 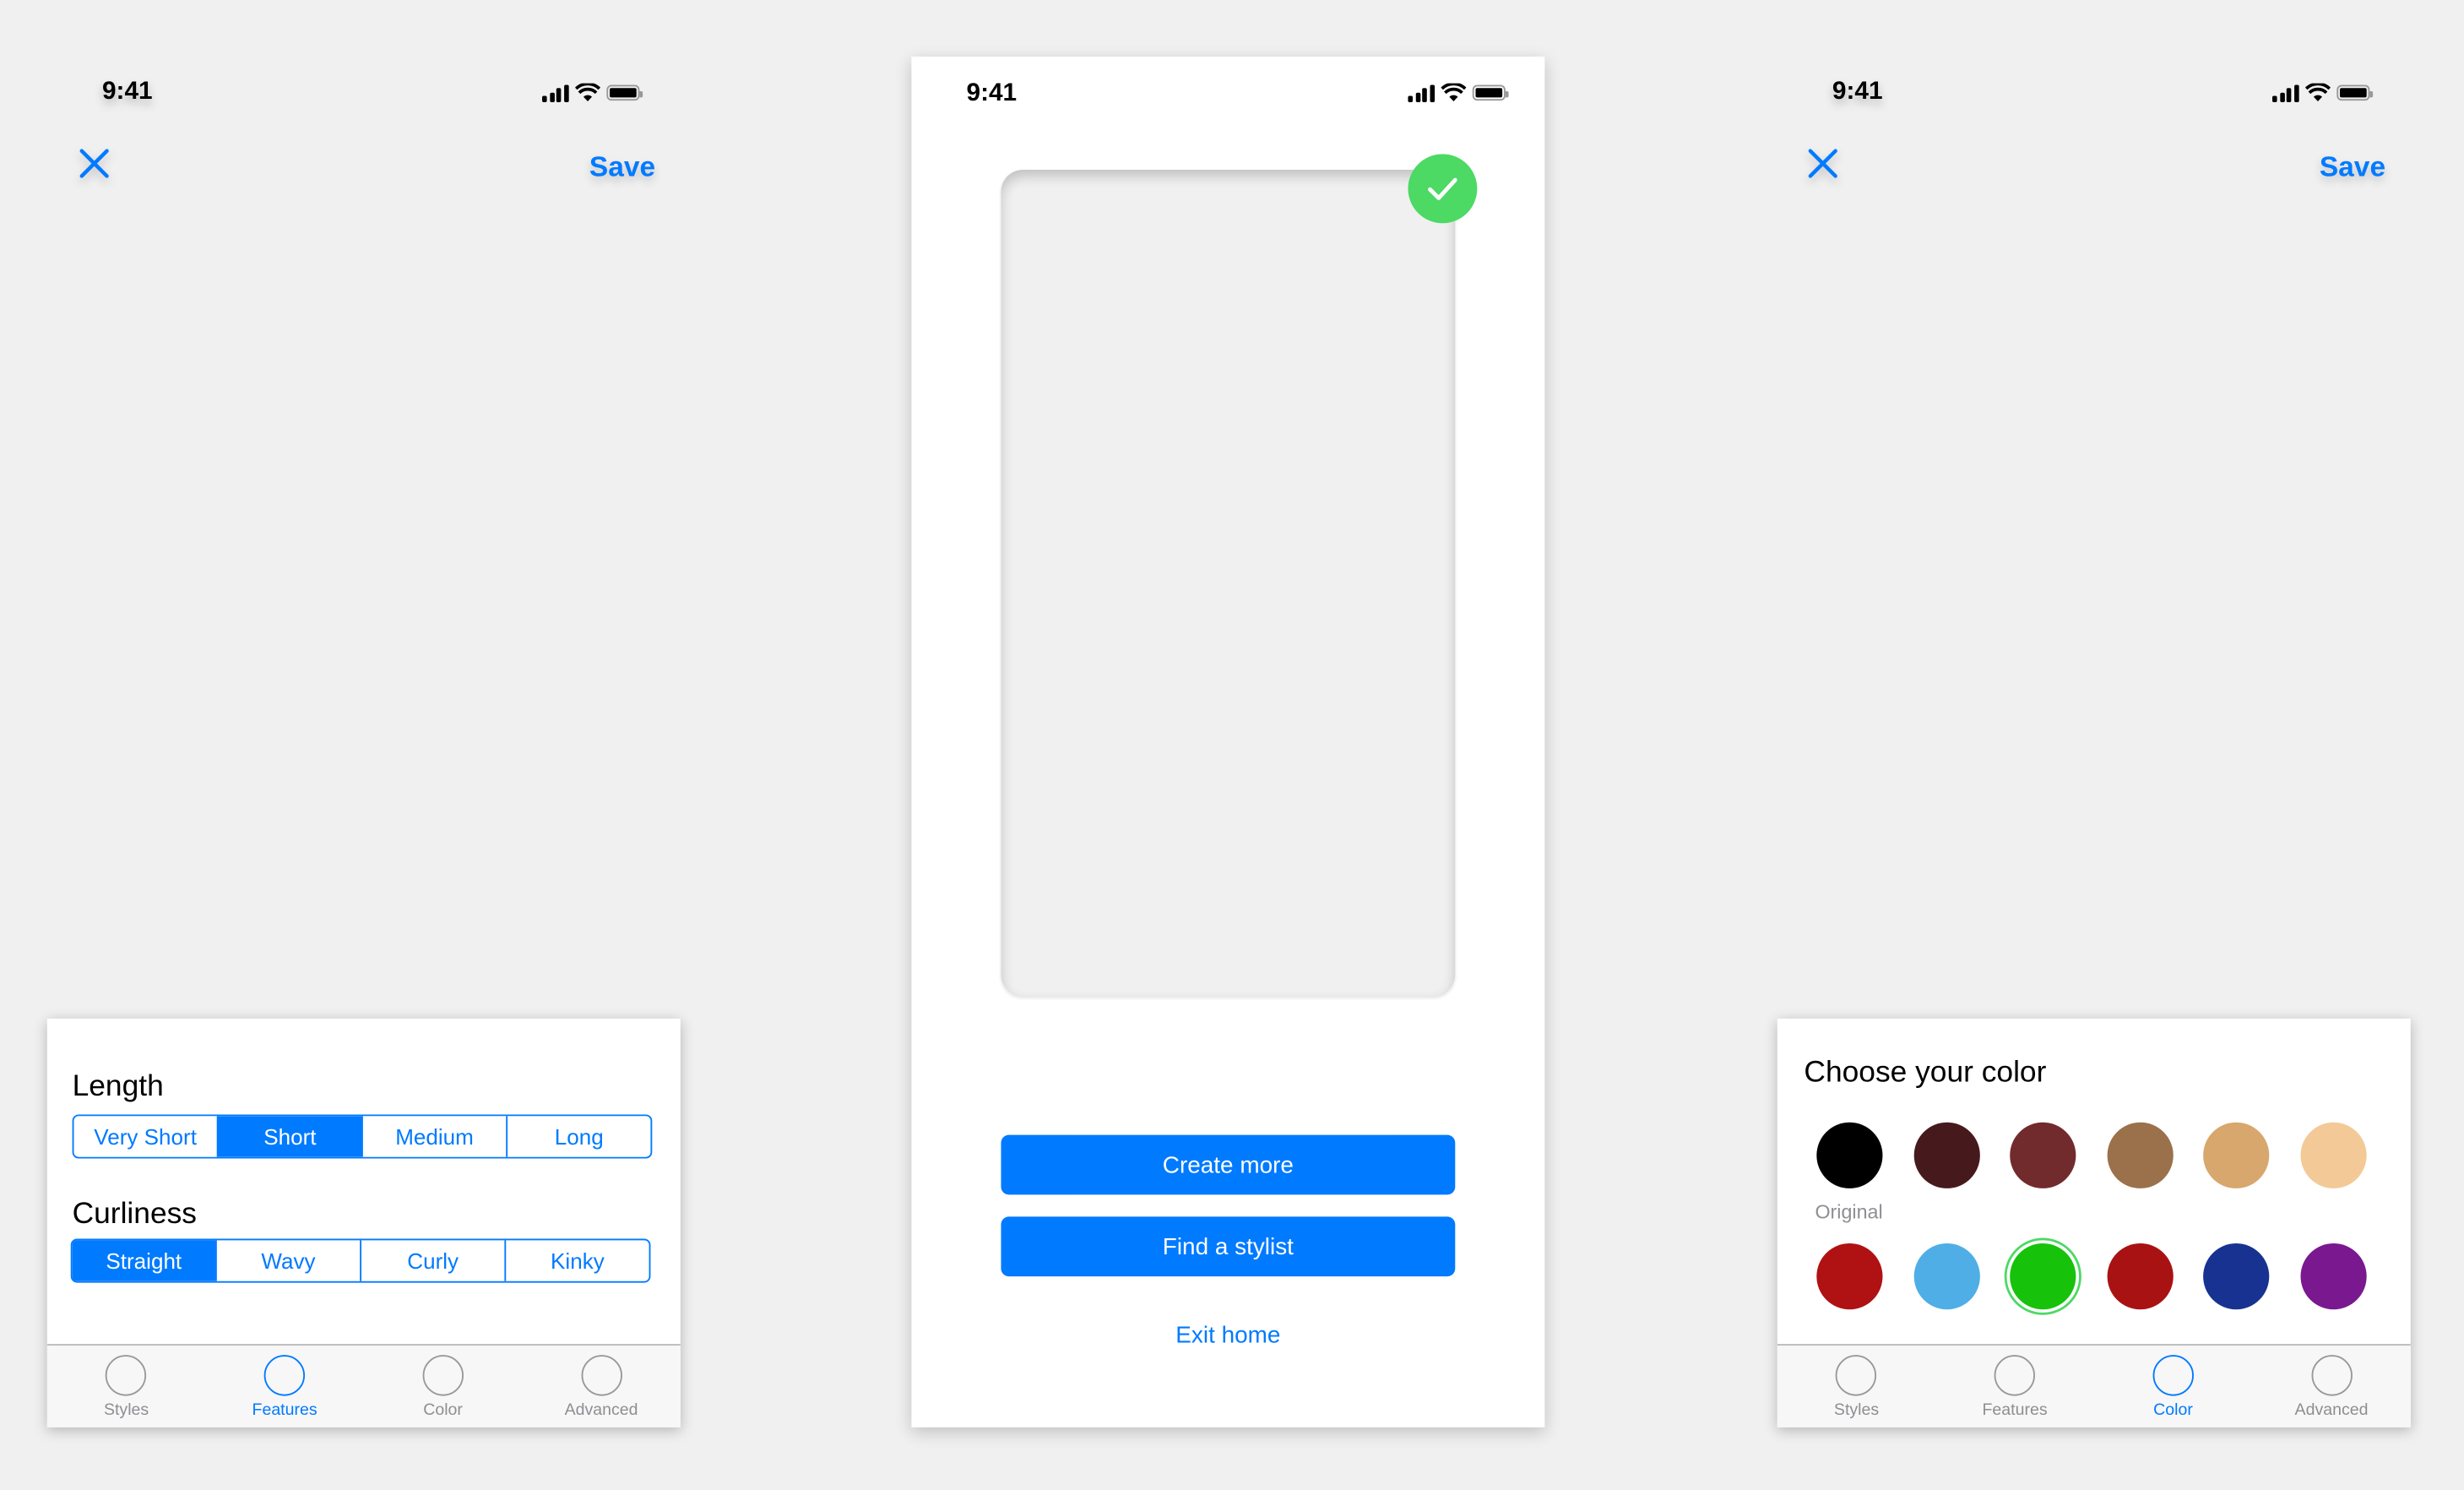 What do you see at coordinates (433, 1136) in the screenshot?
I see `length-option-medium: Medium` at bounding box center [433, 1136].